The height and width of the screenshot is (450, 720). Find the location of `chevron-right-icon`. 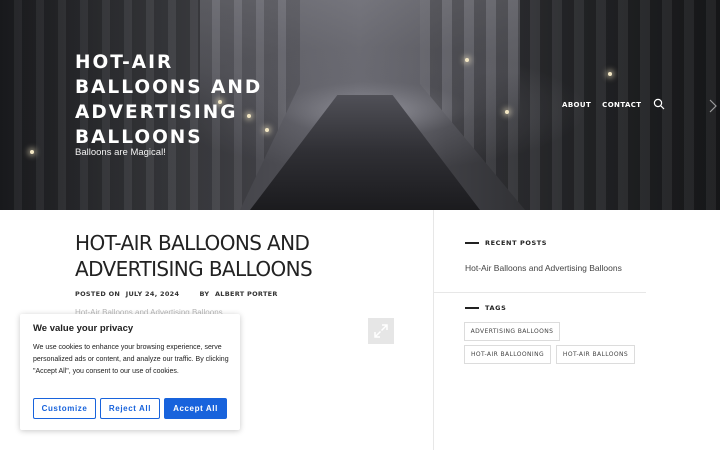

chevron-right-icon is located at coordinates (713, 106).